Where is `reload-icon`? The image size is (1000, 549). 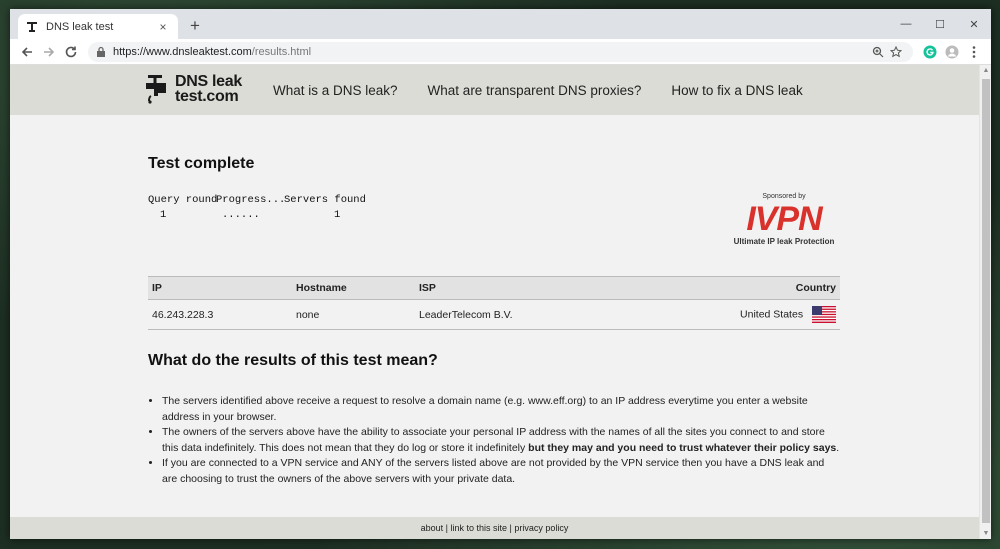 reload-icon is located at coordinates (71, 51).